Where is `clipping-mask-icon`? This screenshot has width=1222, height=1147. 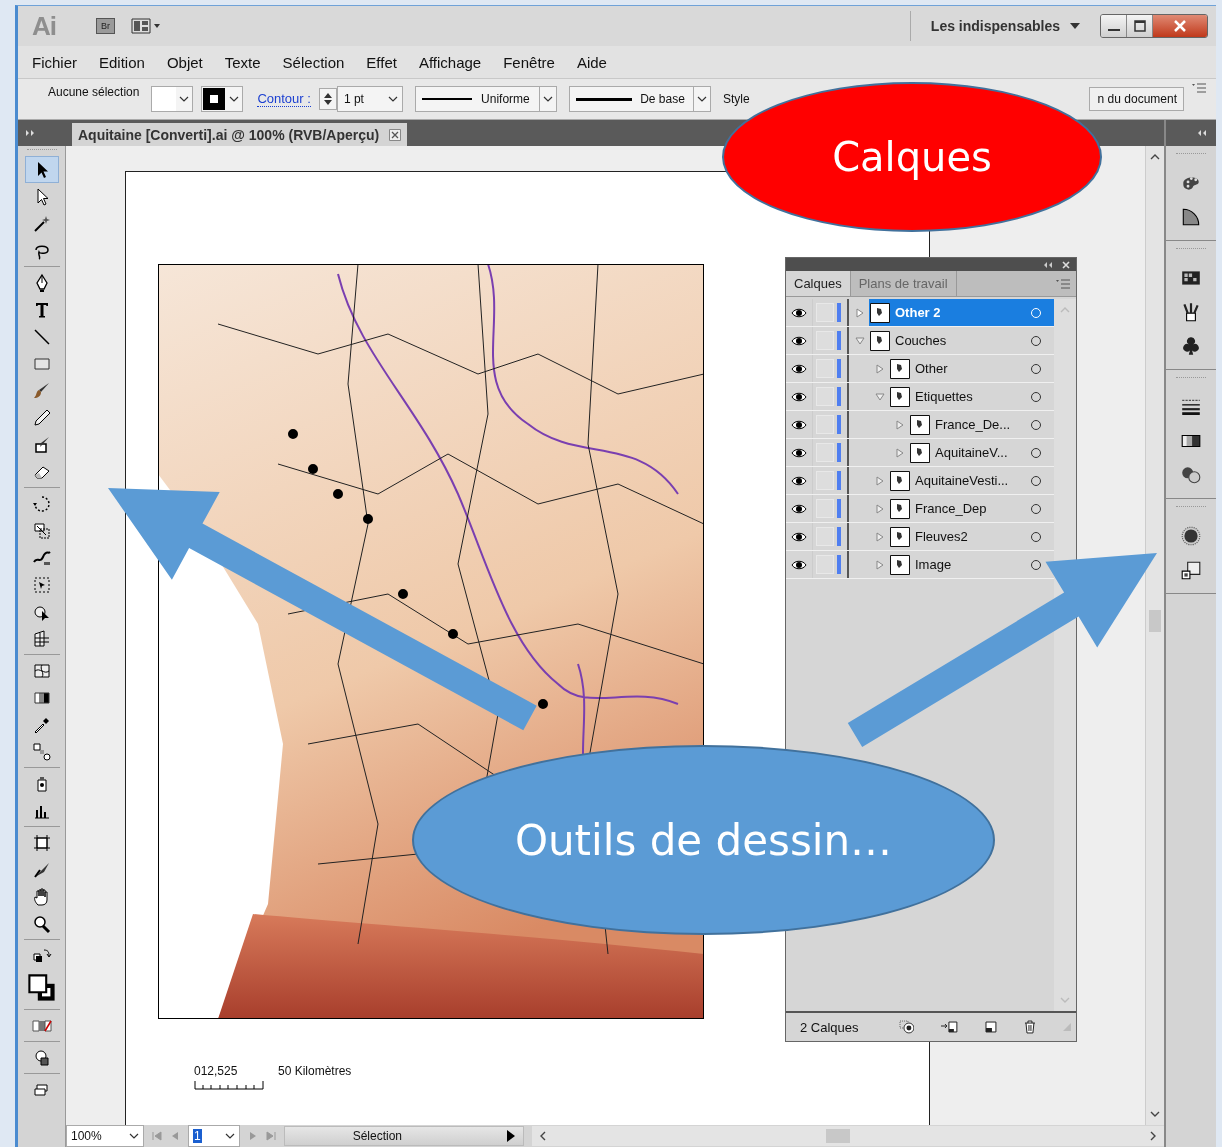 clipping-mask-icon is located at coordinates (906, 1027).